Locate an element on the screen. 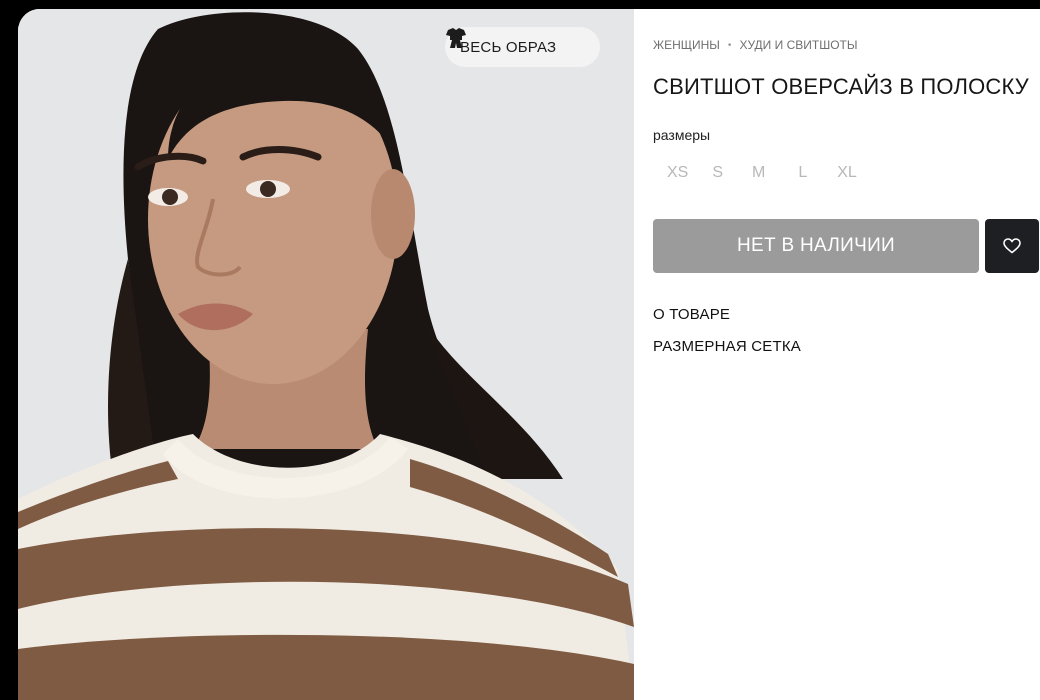 This screenshot has width=1040, height=700. heart-icon is located at coordinates (1012, 246).